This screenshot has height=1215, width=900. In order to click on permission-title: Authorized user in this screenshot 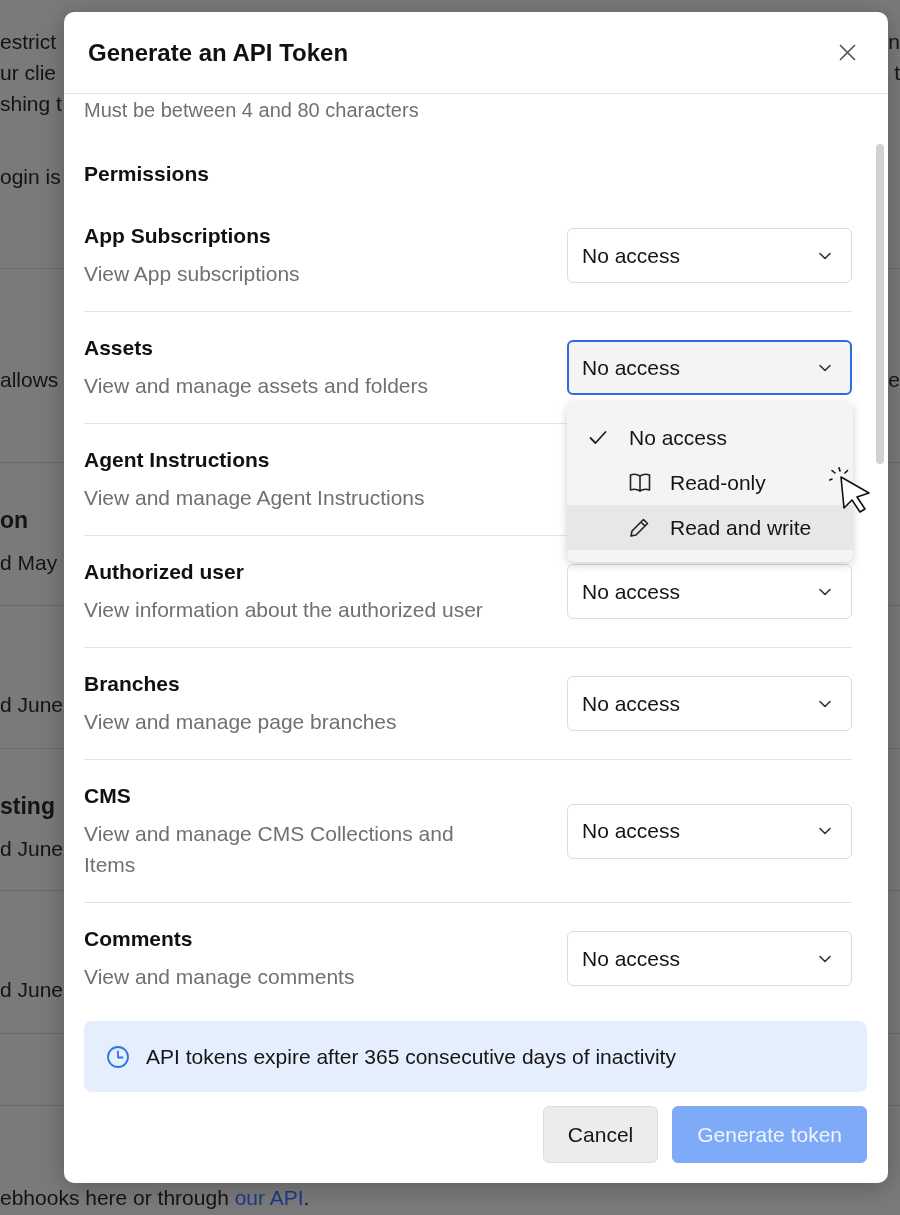, I will do `click(164, 572)`.